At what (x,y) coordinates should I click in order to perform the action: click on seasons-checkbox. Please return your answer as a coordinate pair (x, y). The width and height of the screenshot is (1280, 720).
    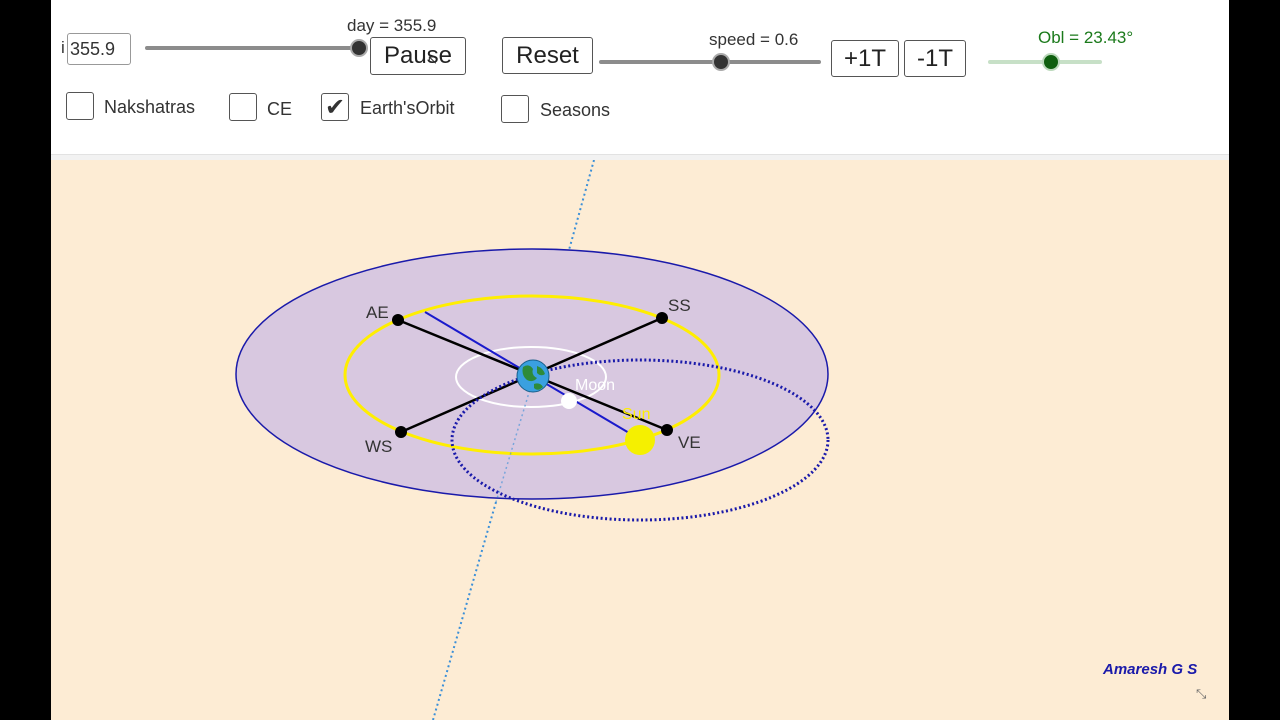
    Looking at the image, I should click on (515, 109).